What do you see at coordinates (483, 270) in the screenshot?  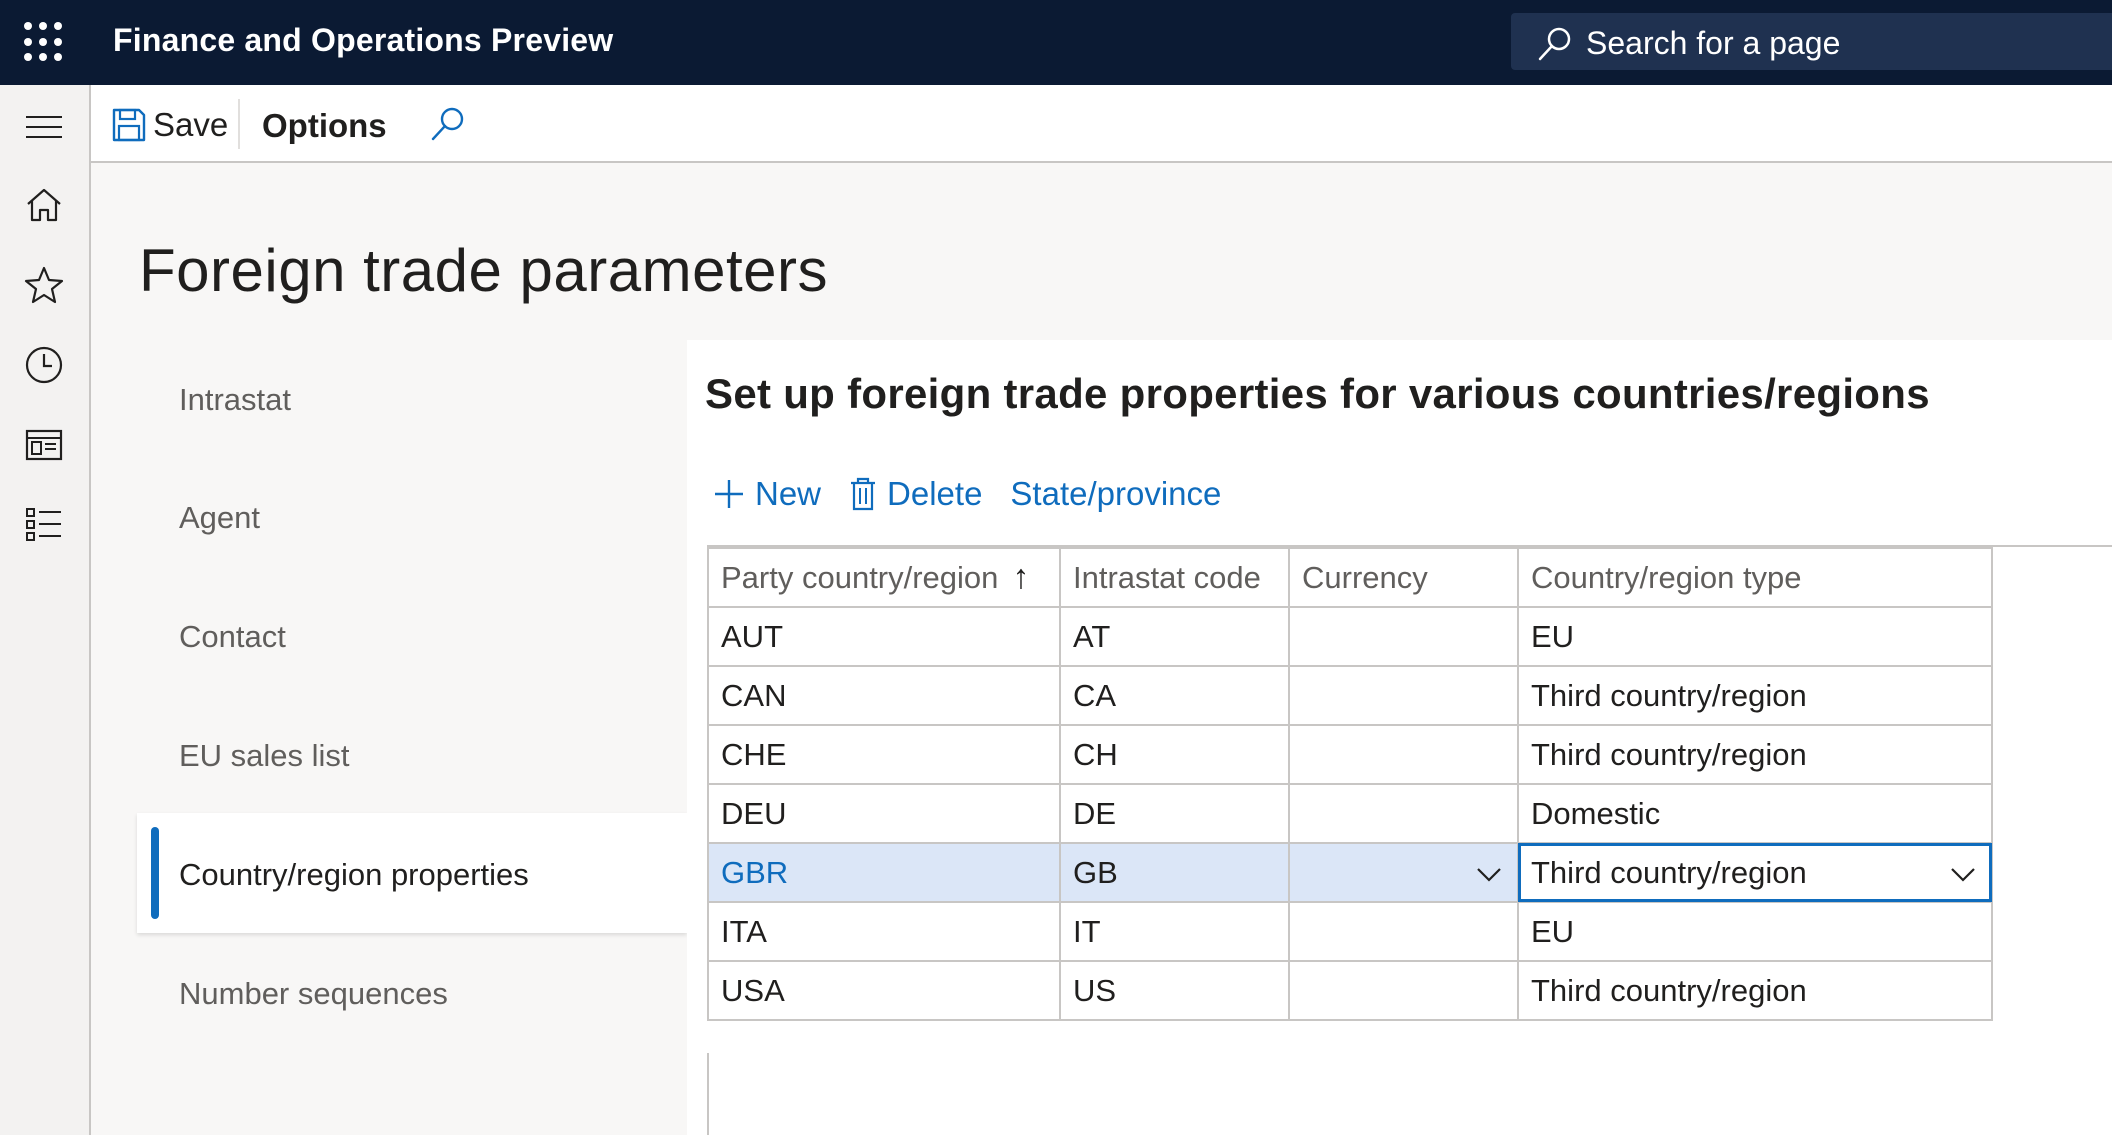 I see `page-title: Foreign trade parameters` at bounding box center [483, 270].